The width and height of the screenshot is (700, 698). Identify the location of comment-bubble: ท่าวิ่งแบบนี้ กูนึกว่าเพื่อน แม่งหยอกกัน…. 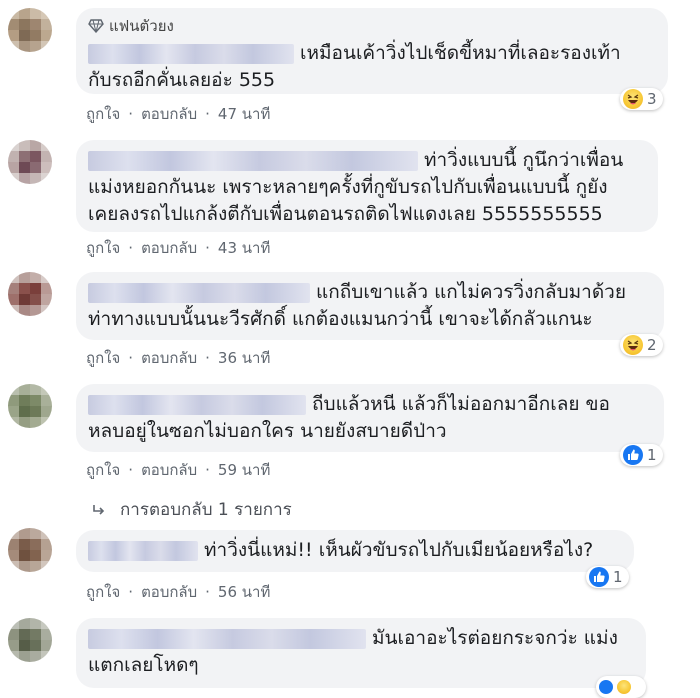
(367, 186).